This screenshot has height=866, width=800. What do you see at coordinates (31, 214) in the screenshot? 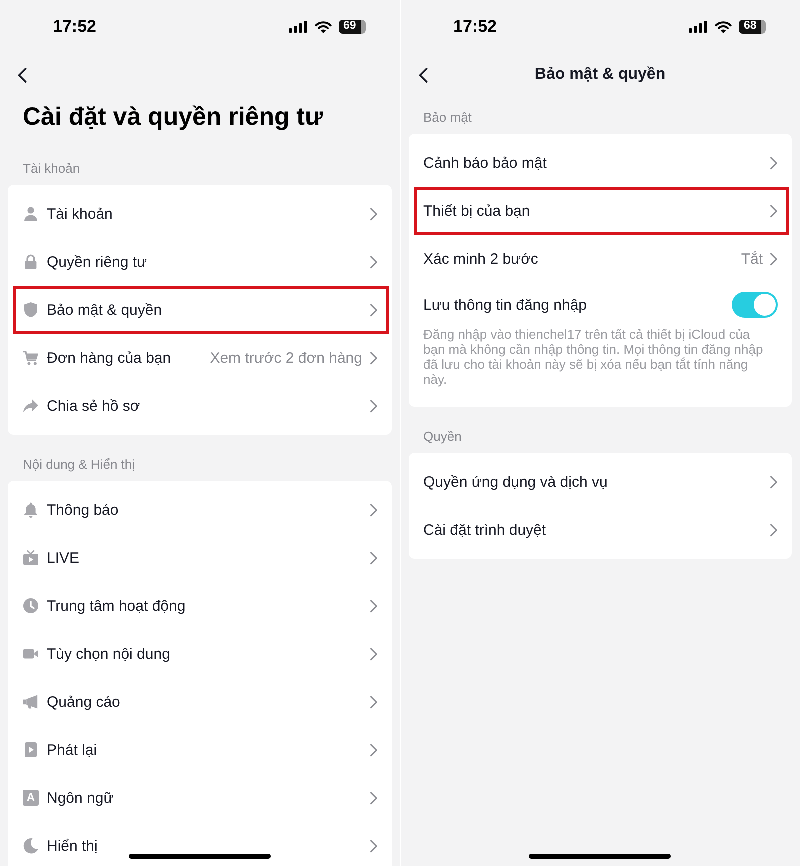
I see `person-icon` at bounding box center [31, 214].